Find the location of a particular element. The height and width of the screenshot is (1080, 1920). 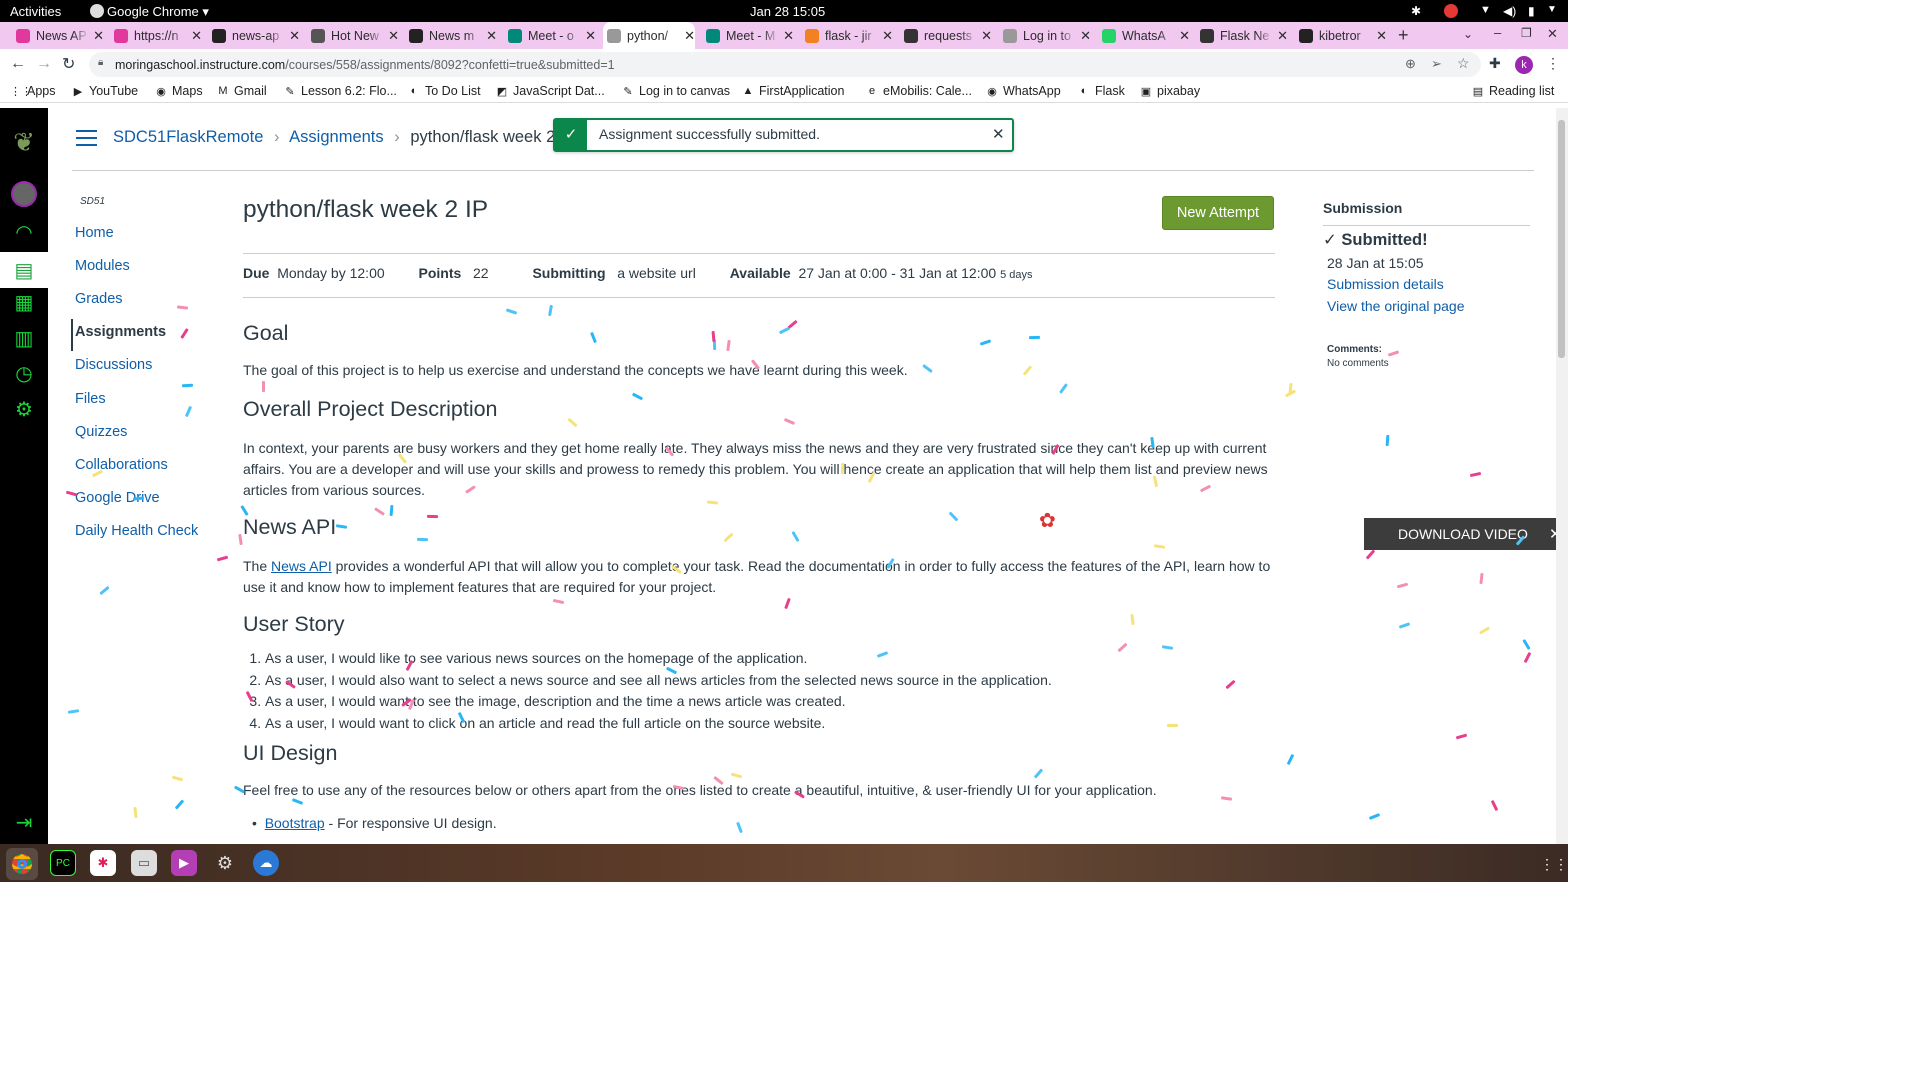

tab-0: News AP ✕ is located at coordinates (58, 35).